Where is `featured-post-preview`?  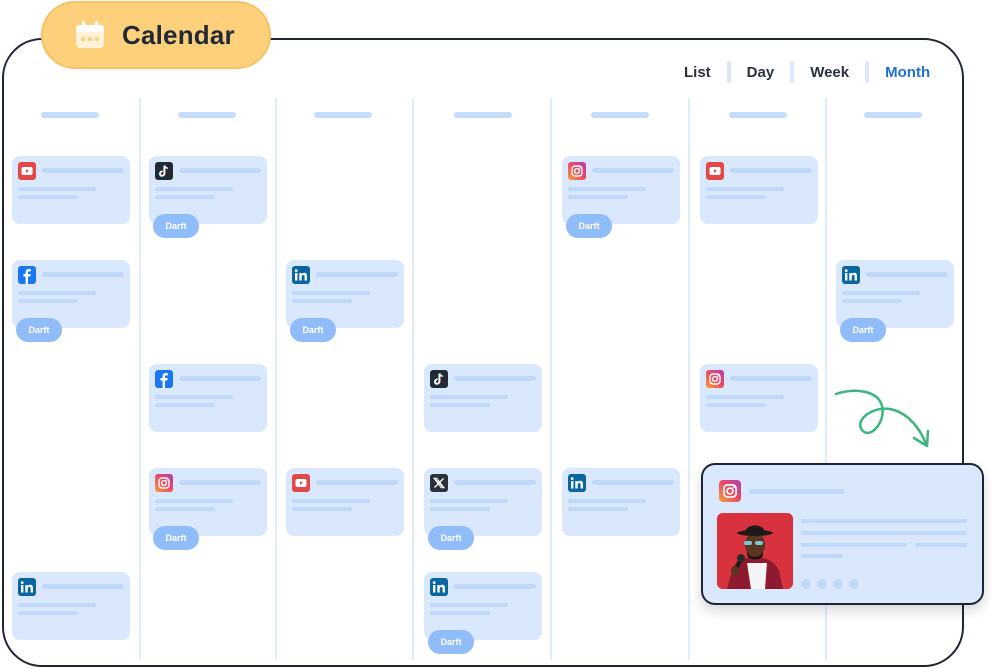 featured-post-preview is located at coordinates (842, 534).